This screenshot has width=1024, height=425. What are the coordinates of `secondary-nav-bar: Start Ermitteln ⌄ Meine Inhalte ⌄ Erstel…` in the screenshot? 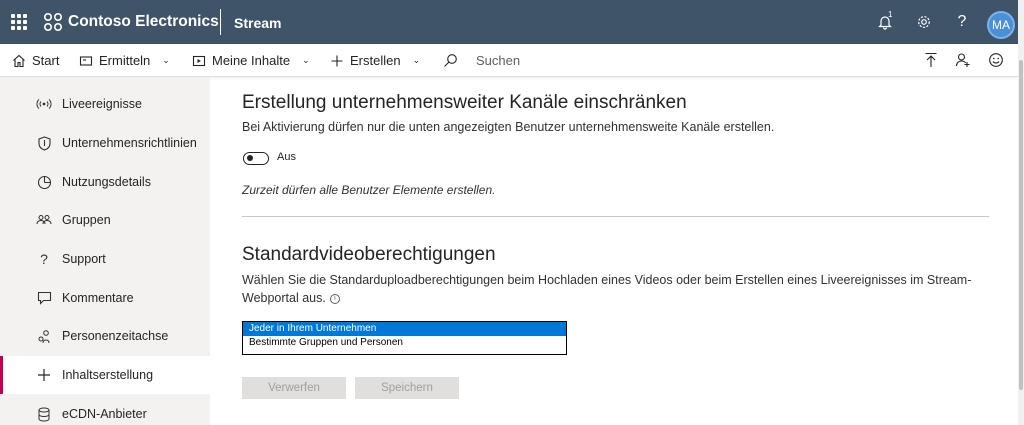 It's located at (509, 60).